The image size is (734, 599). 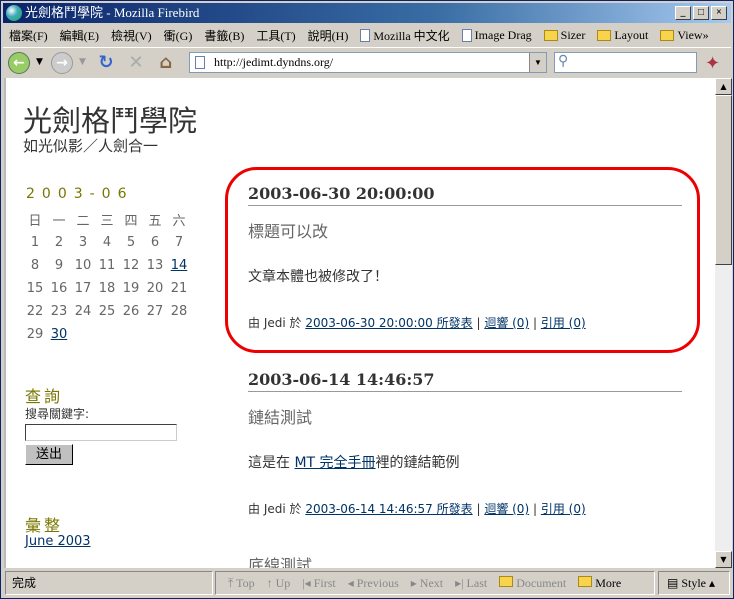 I want to click on nav-next: ▸ Next, so click(x=427, y=583).